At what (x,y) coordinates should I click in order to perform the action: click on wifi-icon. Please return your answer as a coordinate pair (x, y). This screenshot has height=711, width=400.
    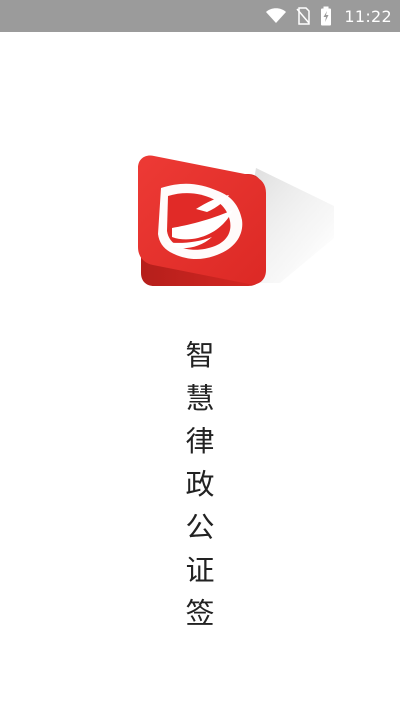
    Looking at the image, I should click on (276, 16).